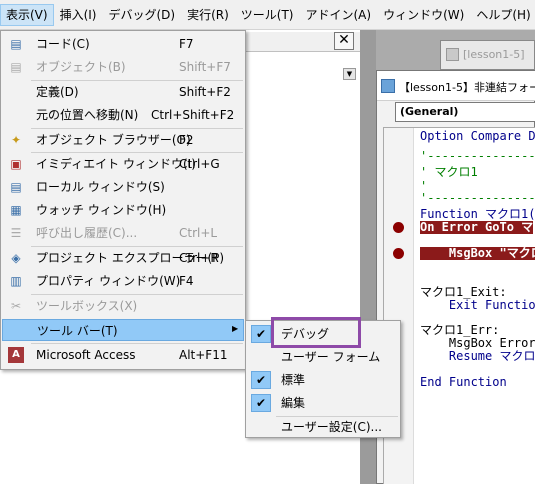 The height and width of the screenshot is (484, 535). I want to click on menu-item-object-browser: ✦ オブジェクト ブラウザー(O) F2, so click(123, 140).